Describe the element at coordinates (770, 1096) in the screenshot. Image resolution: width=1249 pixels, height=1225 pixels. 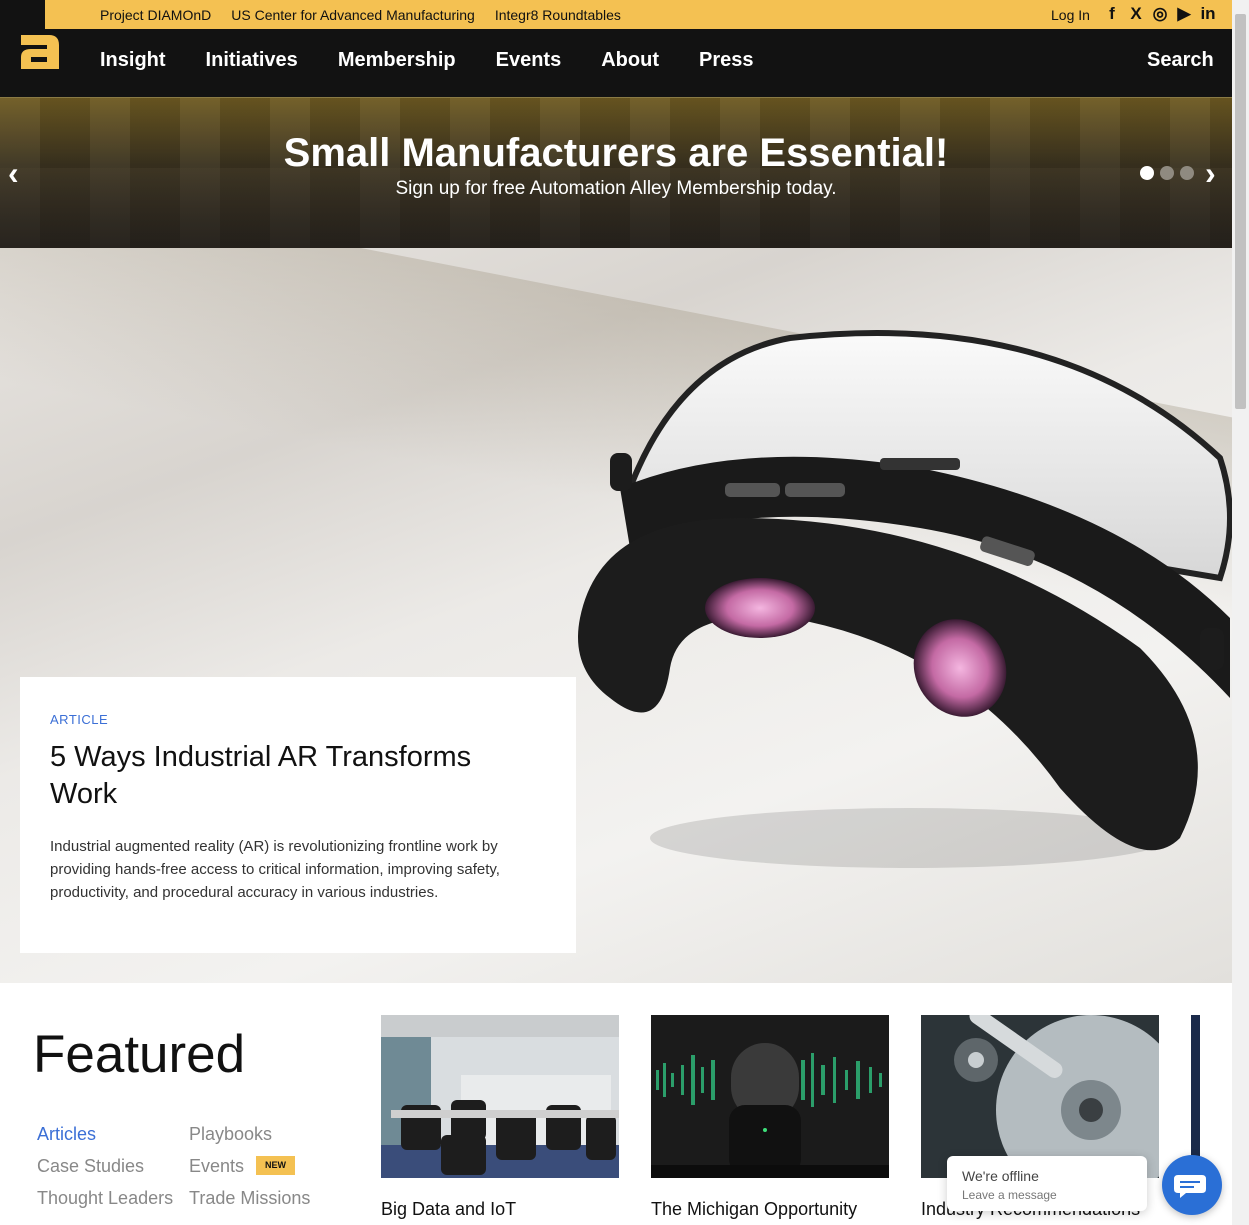
I see `tile-image-microphone` at that location.